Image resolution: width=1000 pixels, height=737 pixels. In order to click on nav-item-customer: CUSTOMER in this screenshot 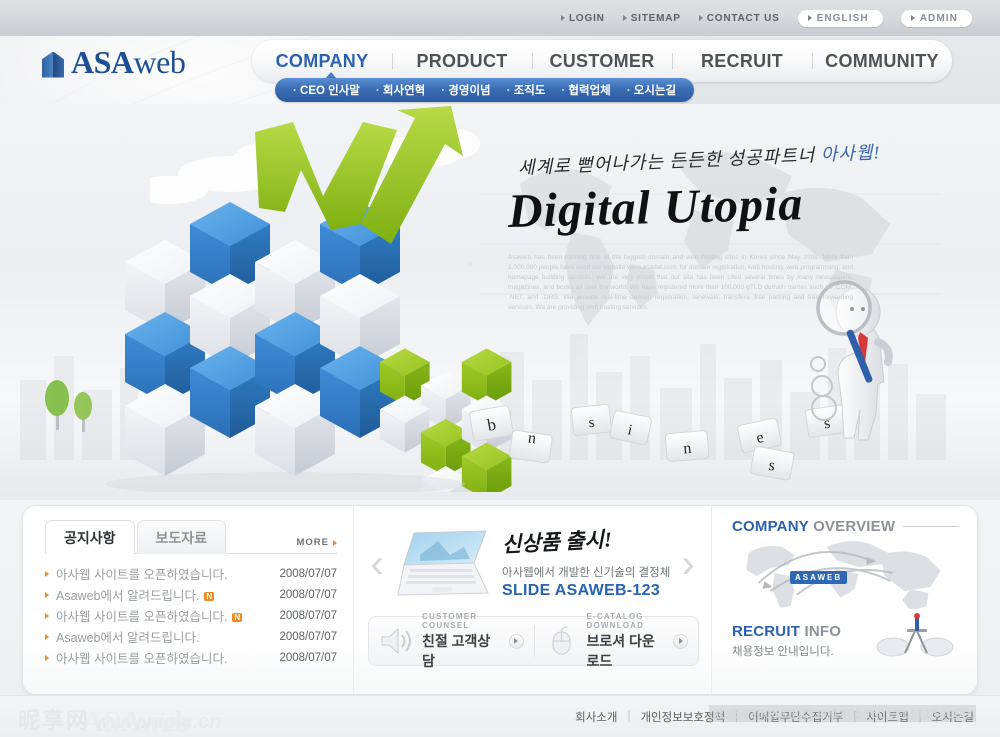, I will do `click(602, 61)`.